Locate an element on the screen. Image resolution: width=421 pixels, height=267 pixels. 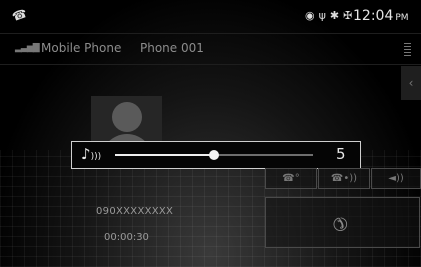
volume-value: 5 is located at coordinates (341, 154).